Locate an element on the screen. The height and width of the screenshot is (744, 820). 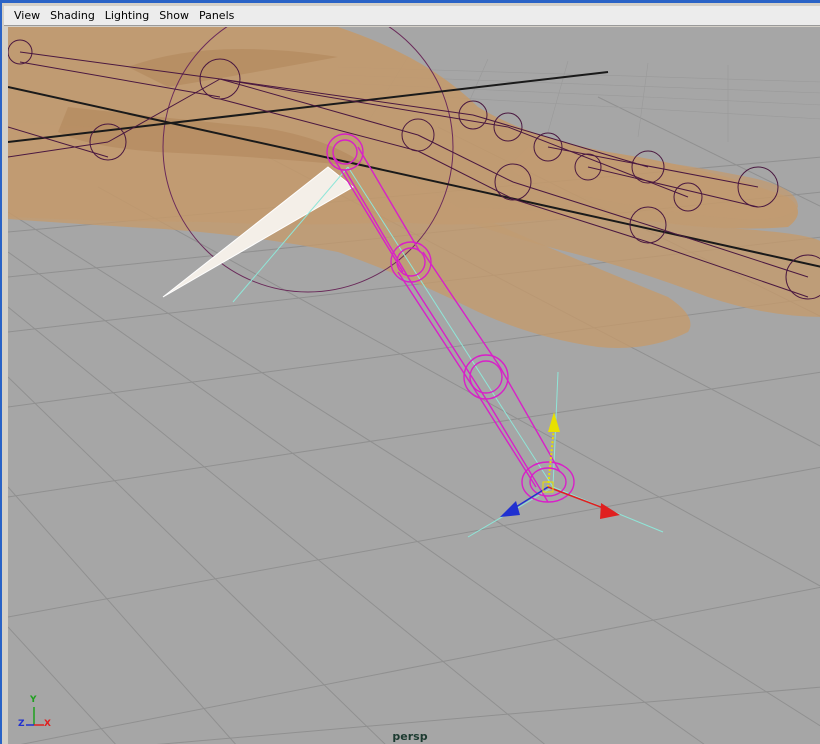
manipulator-y-arrow is located at coordinates (554, 422).